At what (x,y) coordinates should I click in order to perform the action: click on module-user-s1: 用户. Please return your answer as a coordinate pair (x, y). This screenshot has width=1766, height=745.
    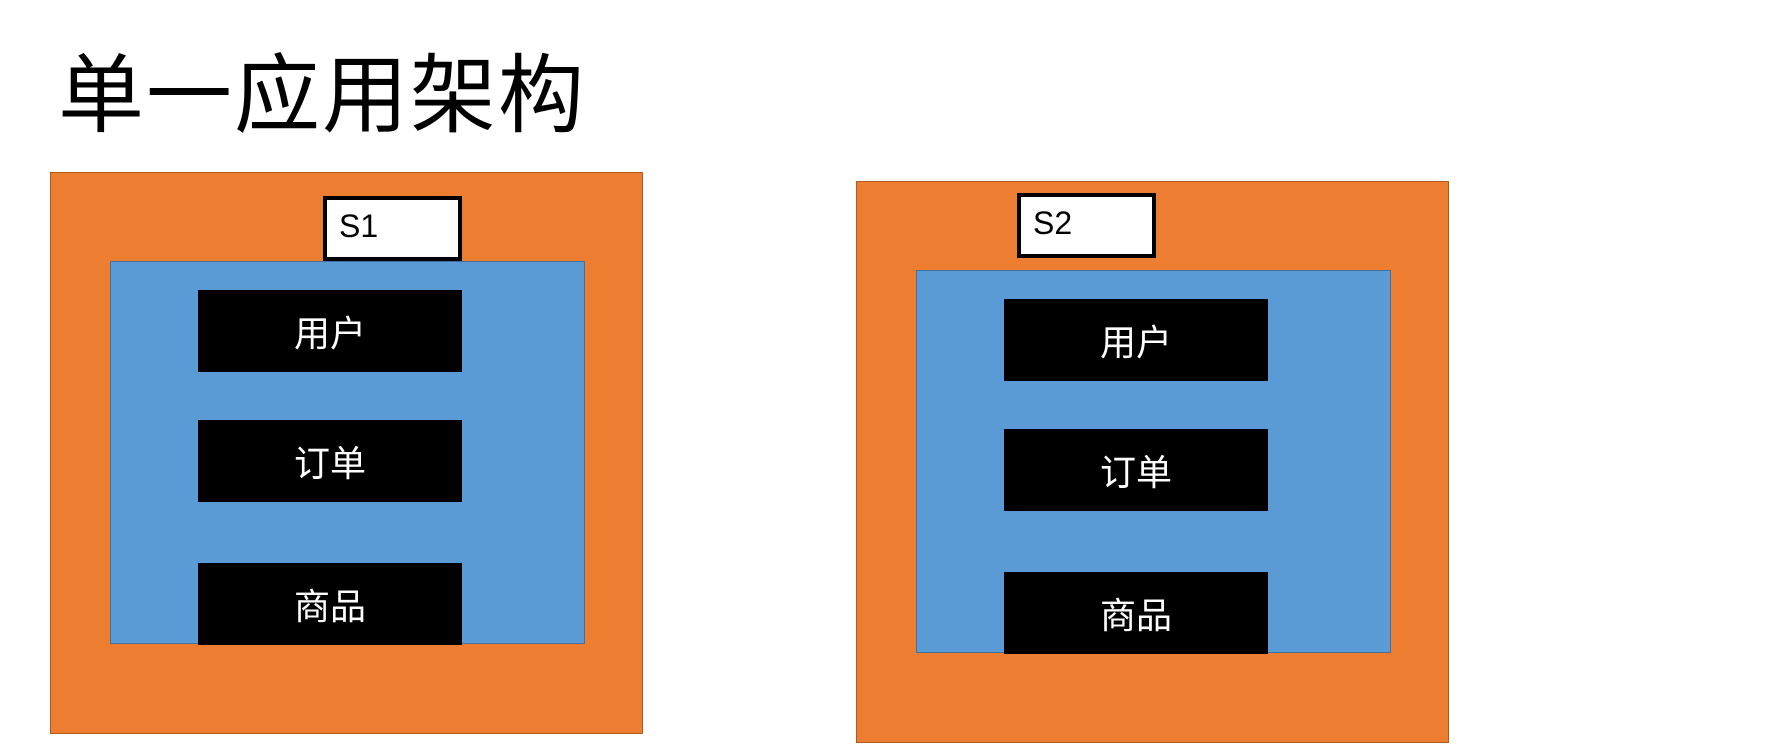
    Looking at the image, I should click on (330, 331).